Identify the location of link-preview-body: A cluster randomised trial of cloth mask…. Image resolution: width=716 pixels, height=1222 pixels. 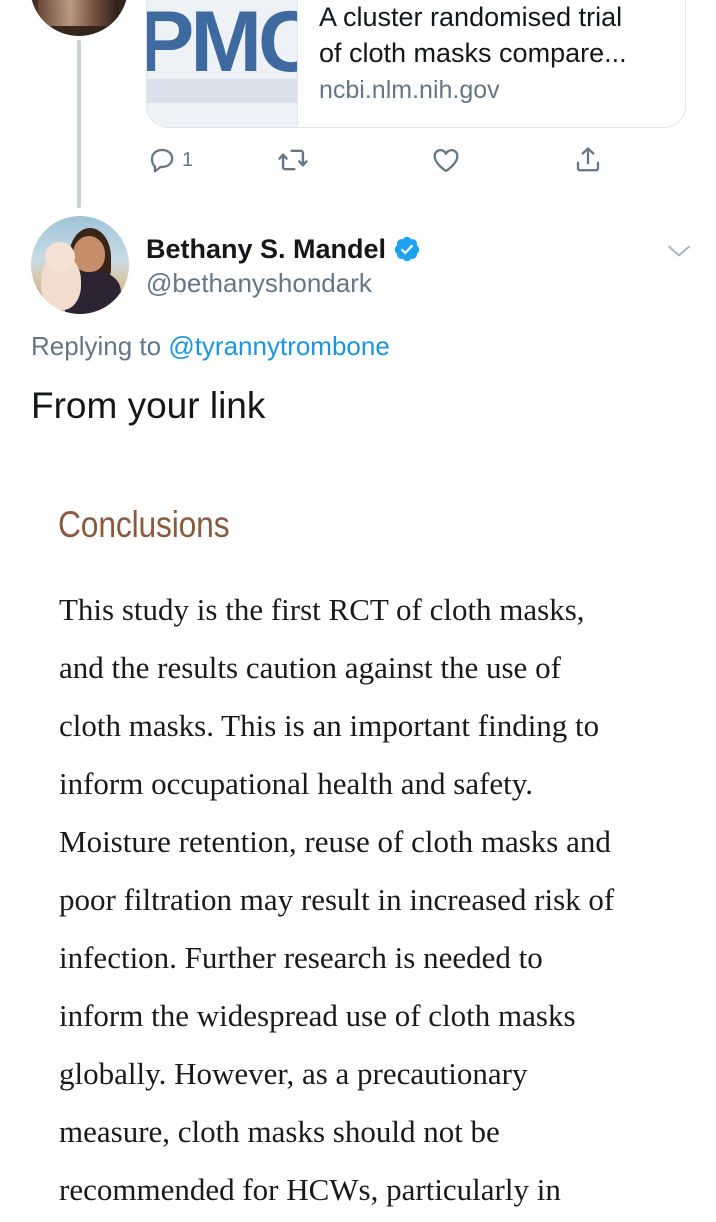
(494, 53).